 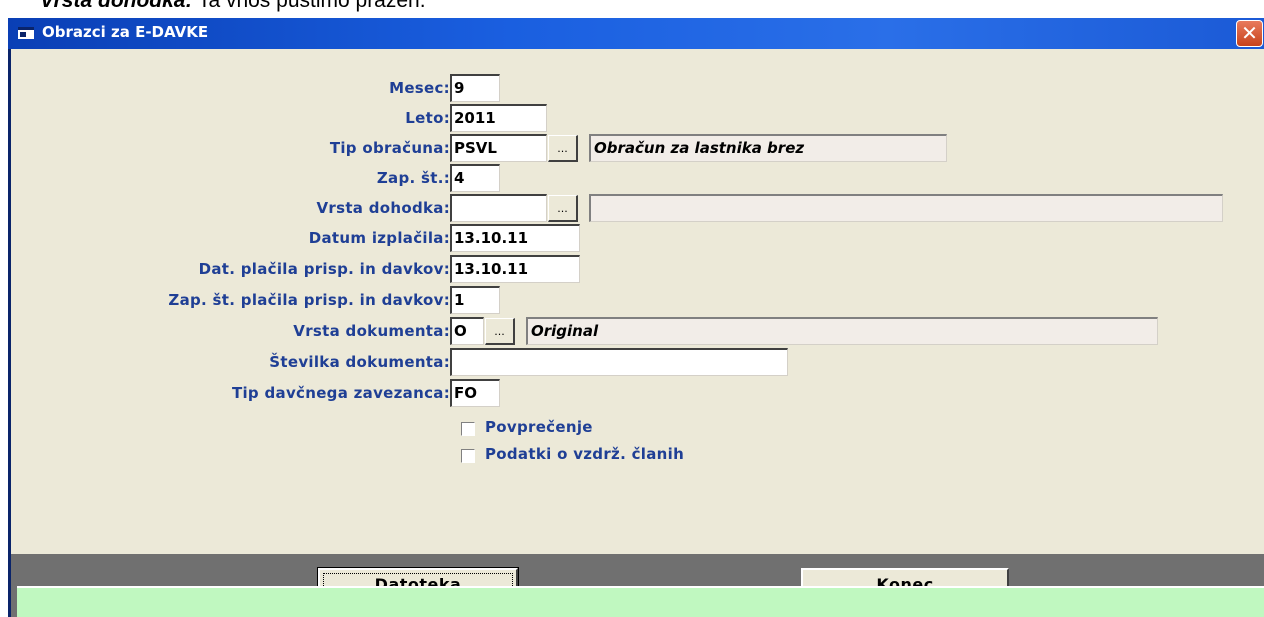 I want to click on close-button: ✕, so click(x=1249, y=33).